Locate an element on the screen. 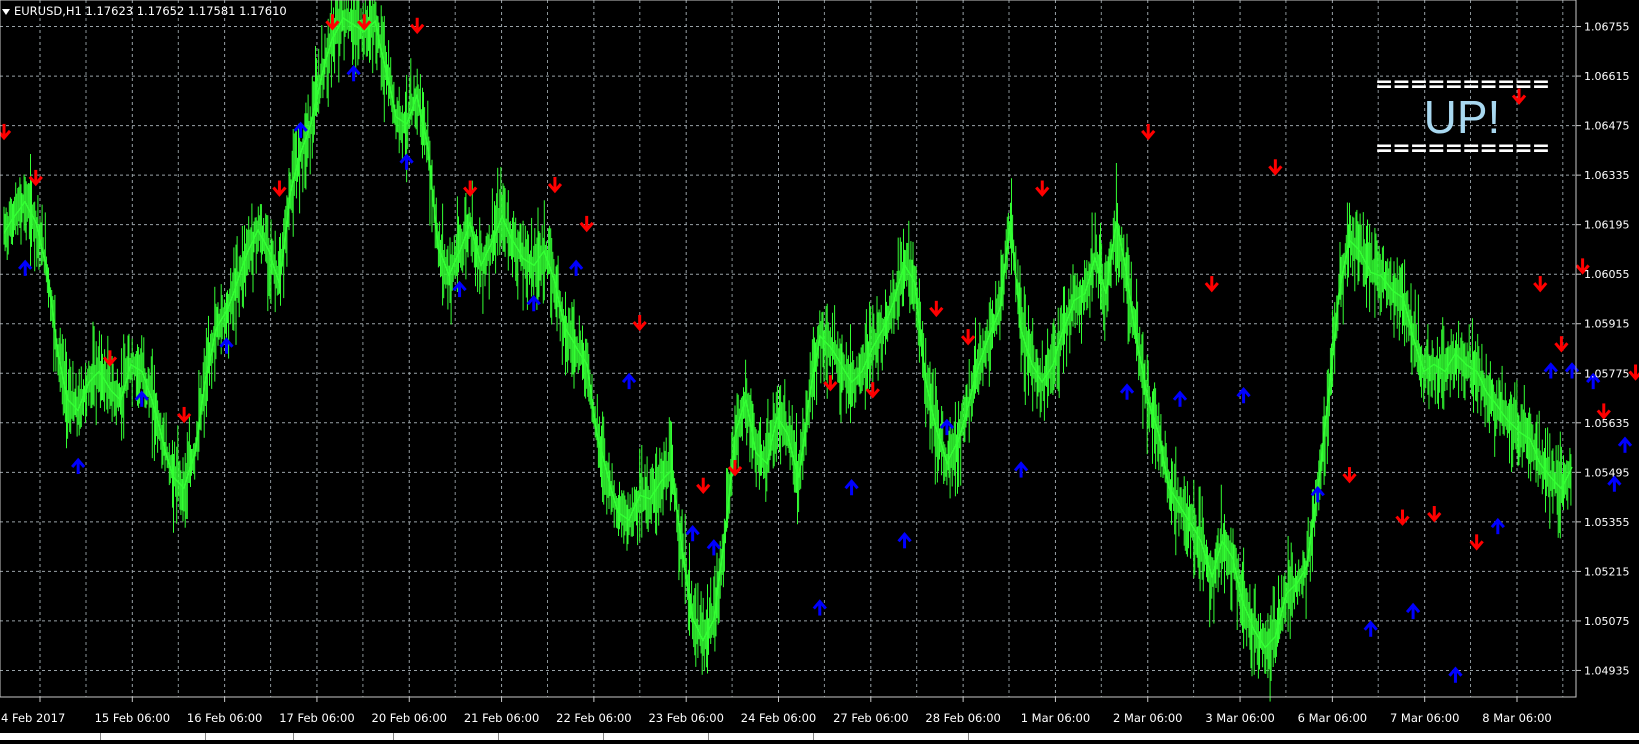 This screenshot has height=744, width=1639. x-tick-label: 24 Feb 06:00 is located at coordinates (778, 718).